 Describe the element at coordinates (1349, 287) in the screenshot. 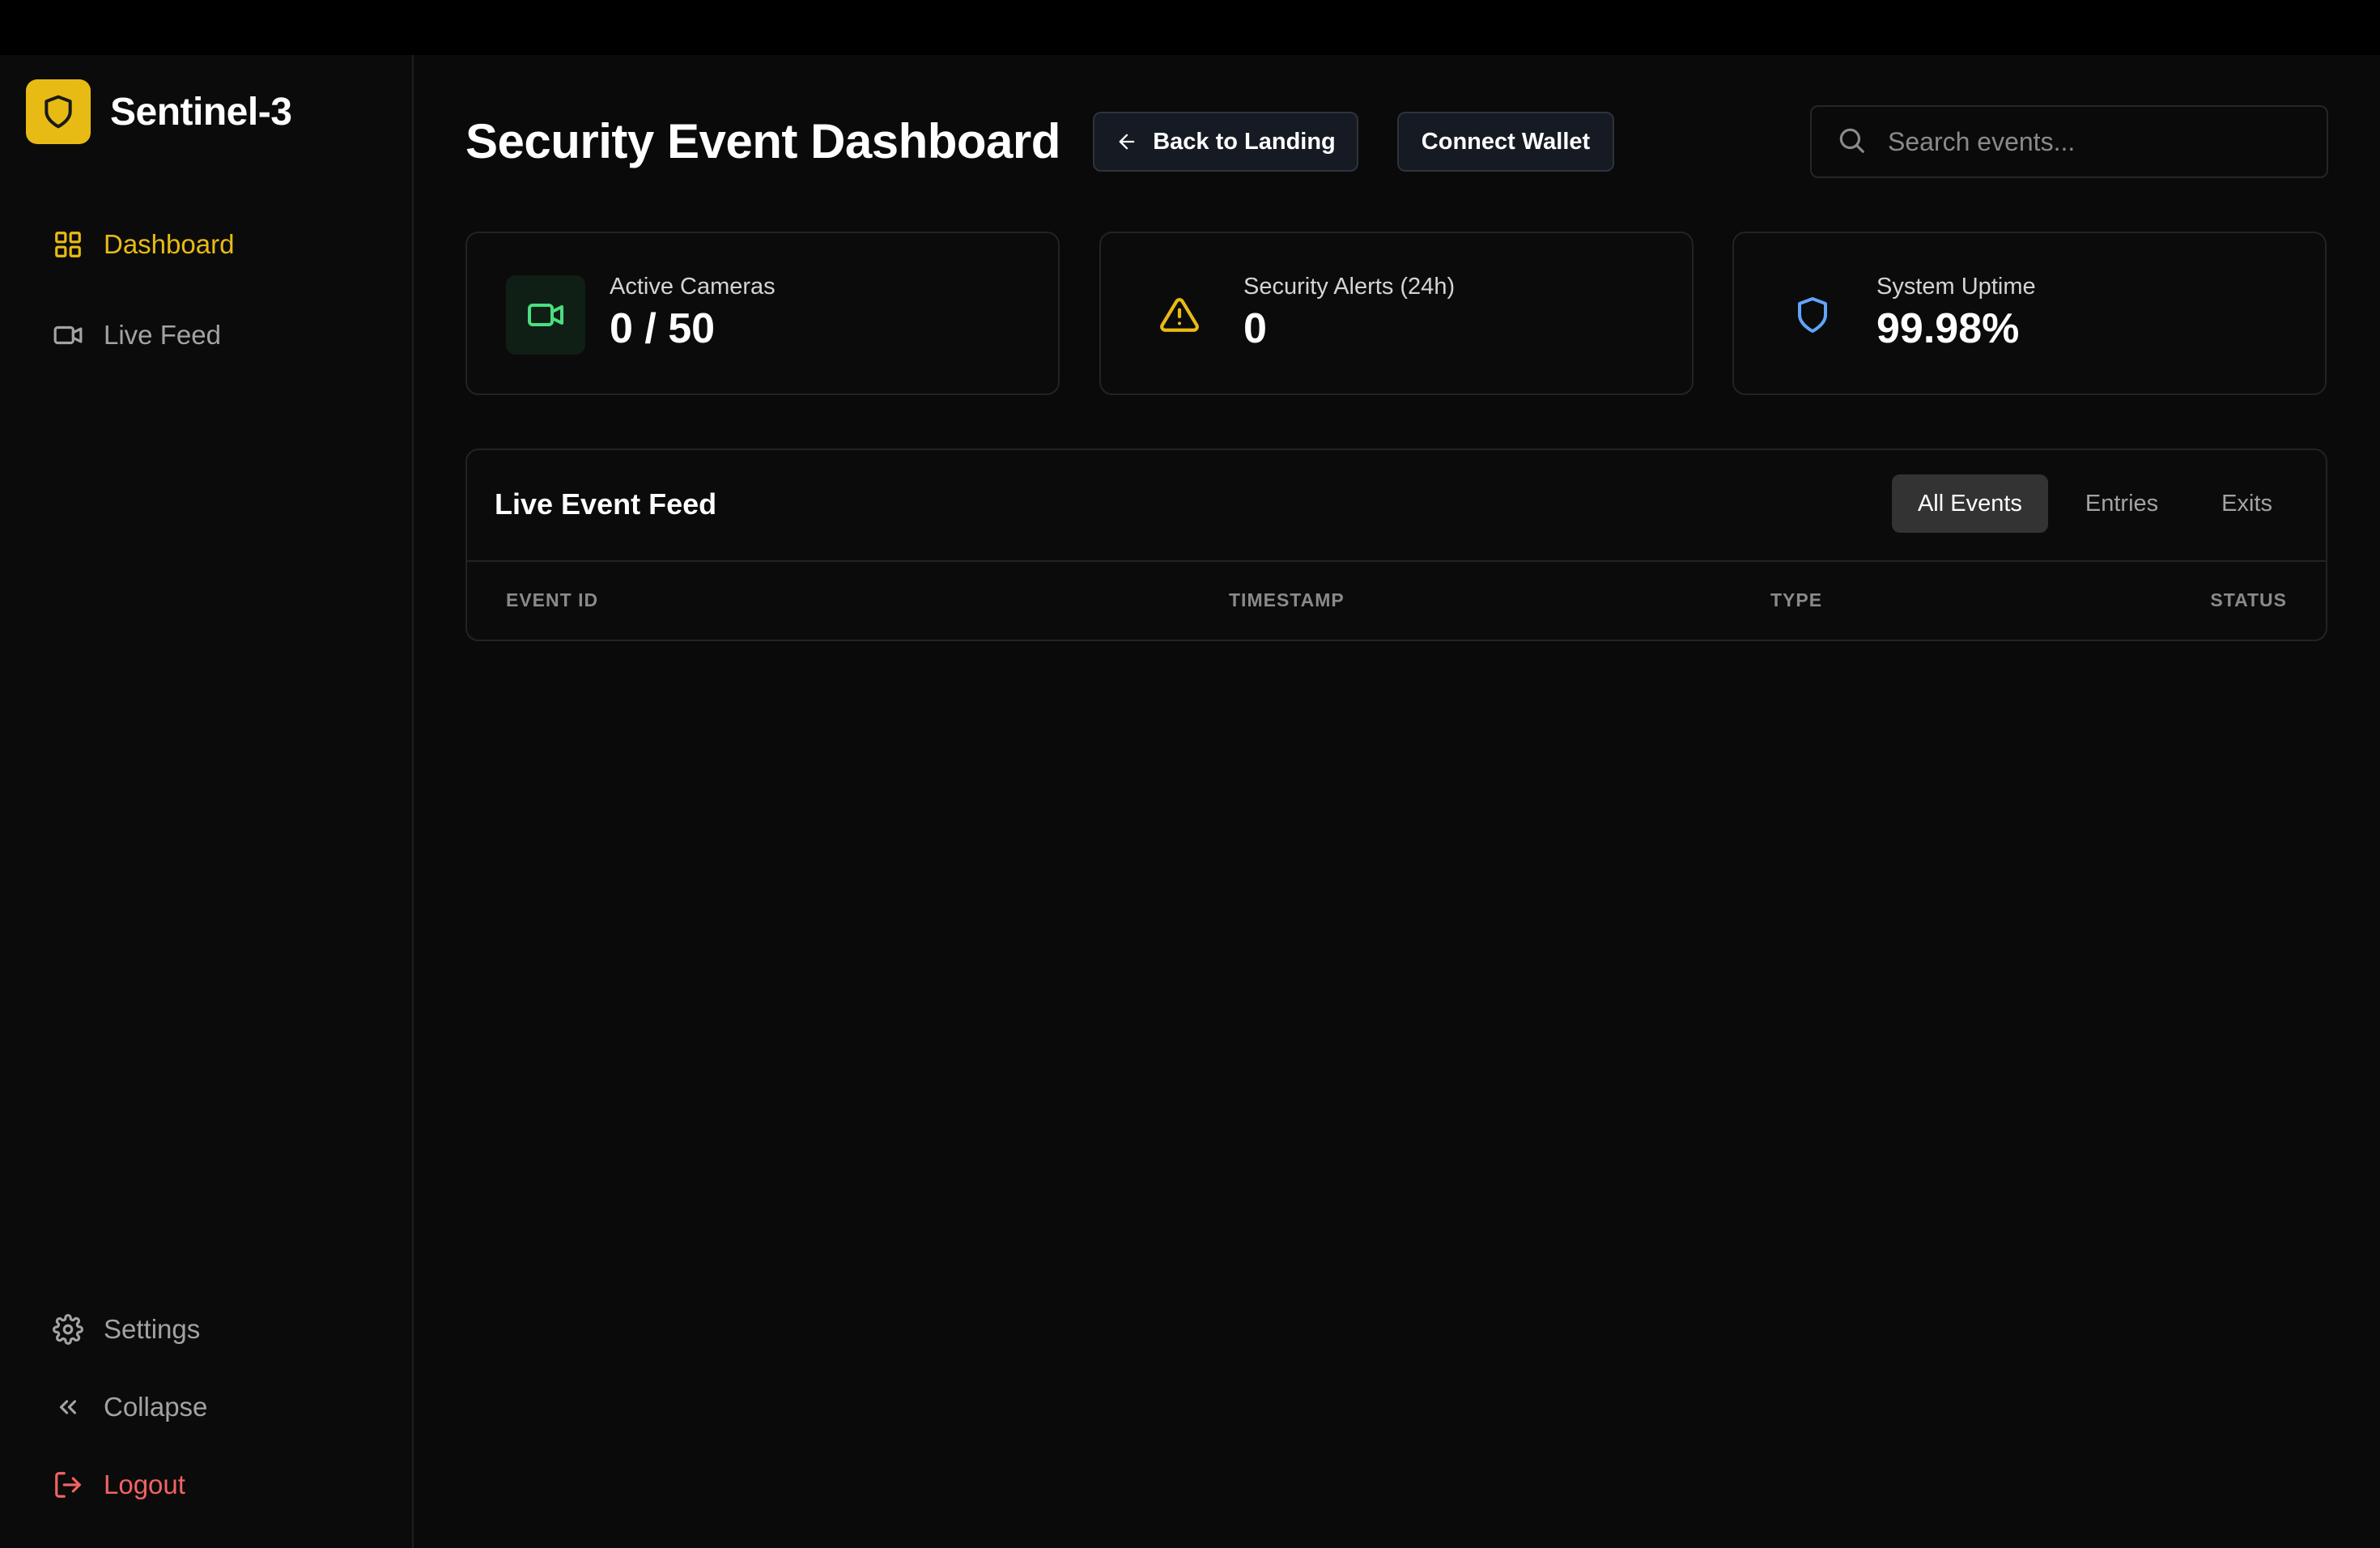

I see `stat-label: Security Alerts (24h)` at that location.